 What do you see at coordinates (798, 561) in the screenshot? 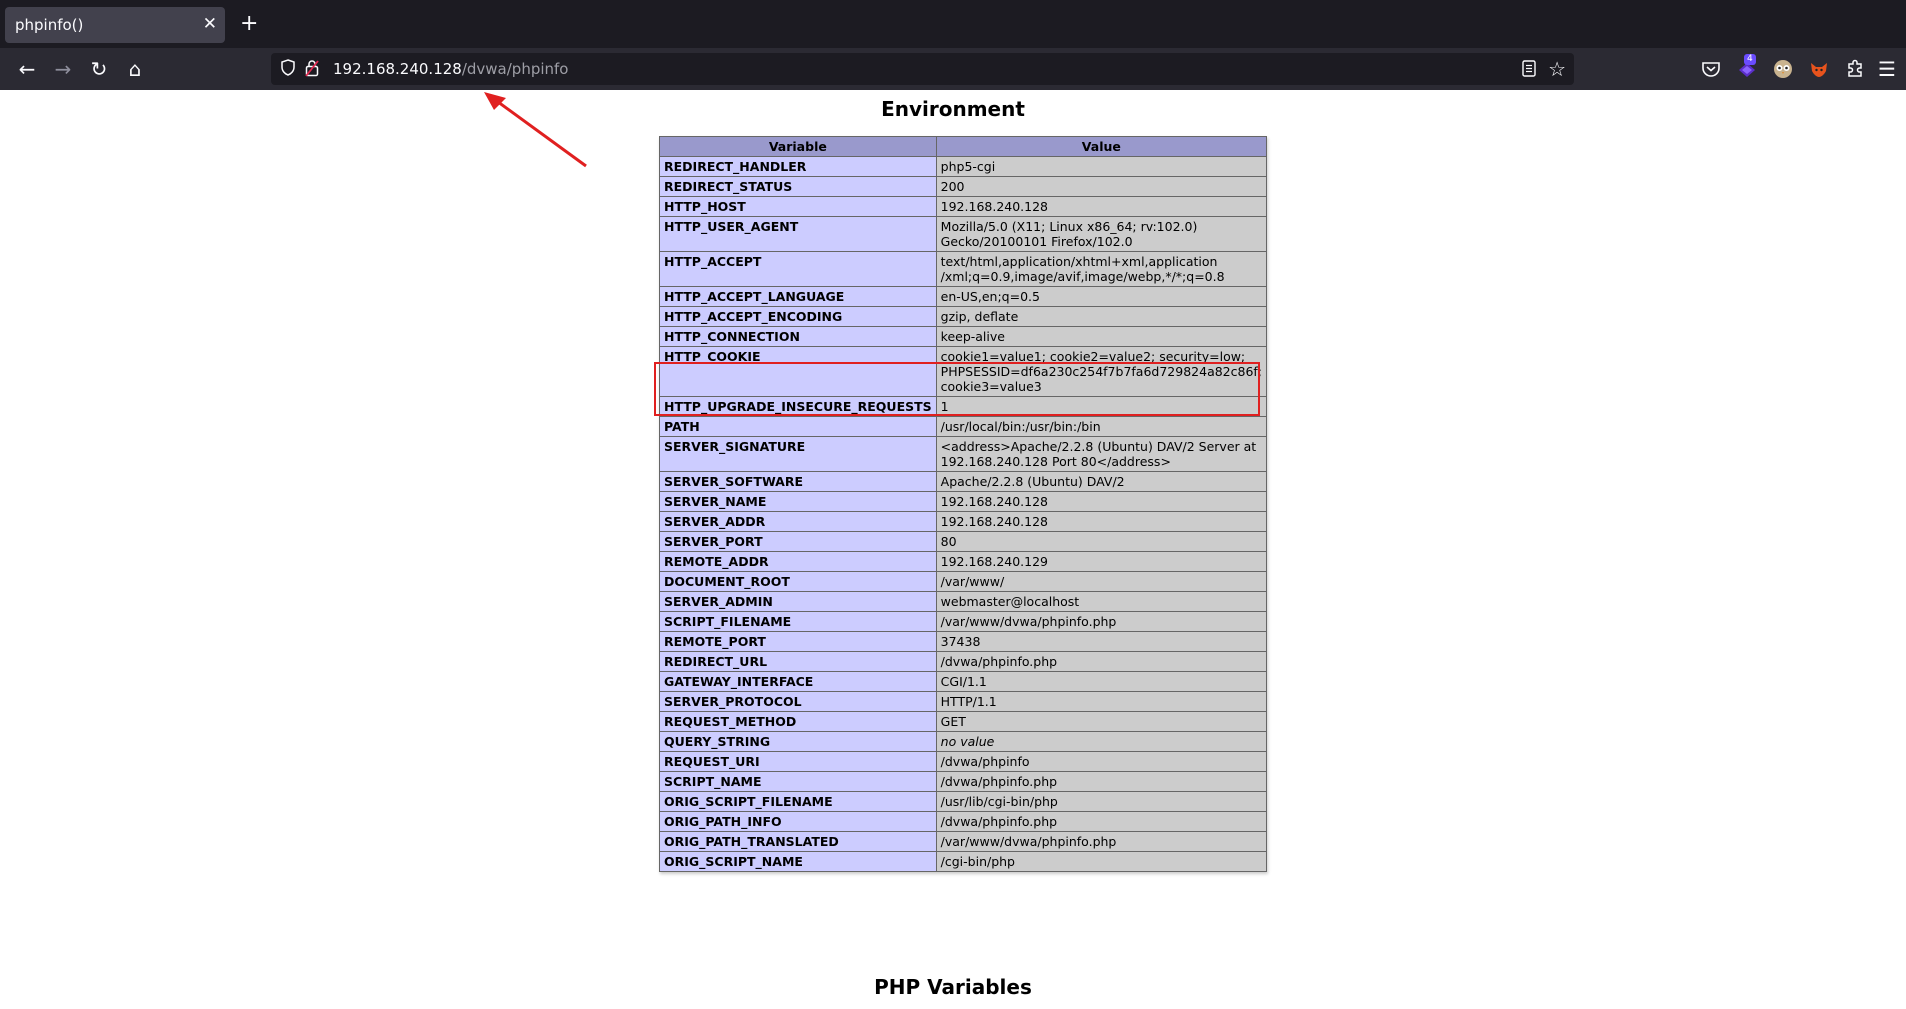
I see `variable-name-cell: REMOTE_ADDR` at bounding box center [798, 561].